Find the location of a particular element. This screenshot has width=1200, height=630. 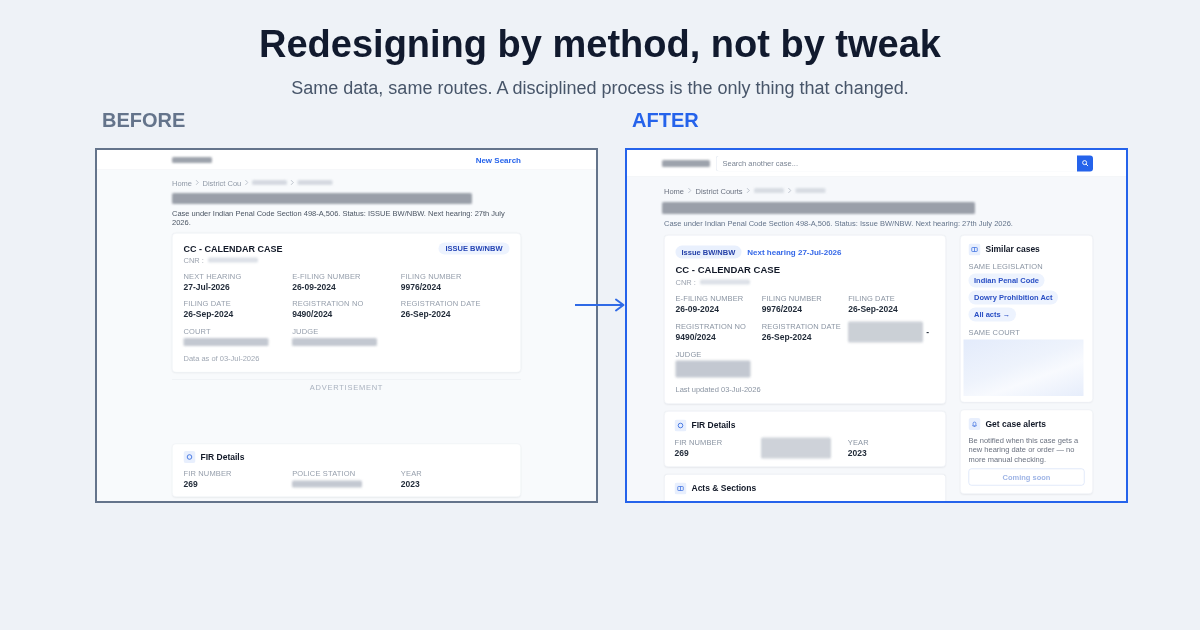

search-button is located at coordinates (1085, 163).